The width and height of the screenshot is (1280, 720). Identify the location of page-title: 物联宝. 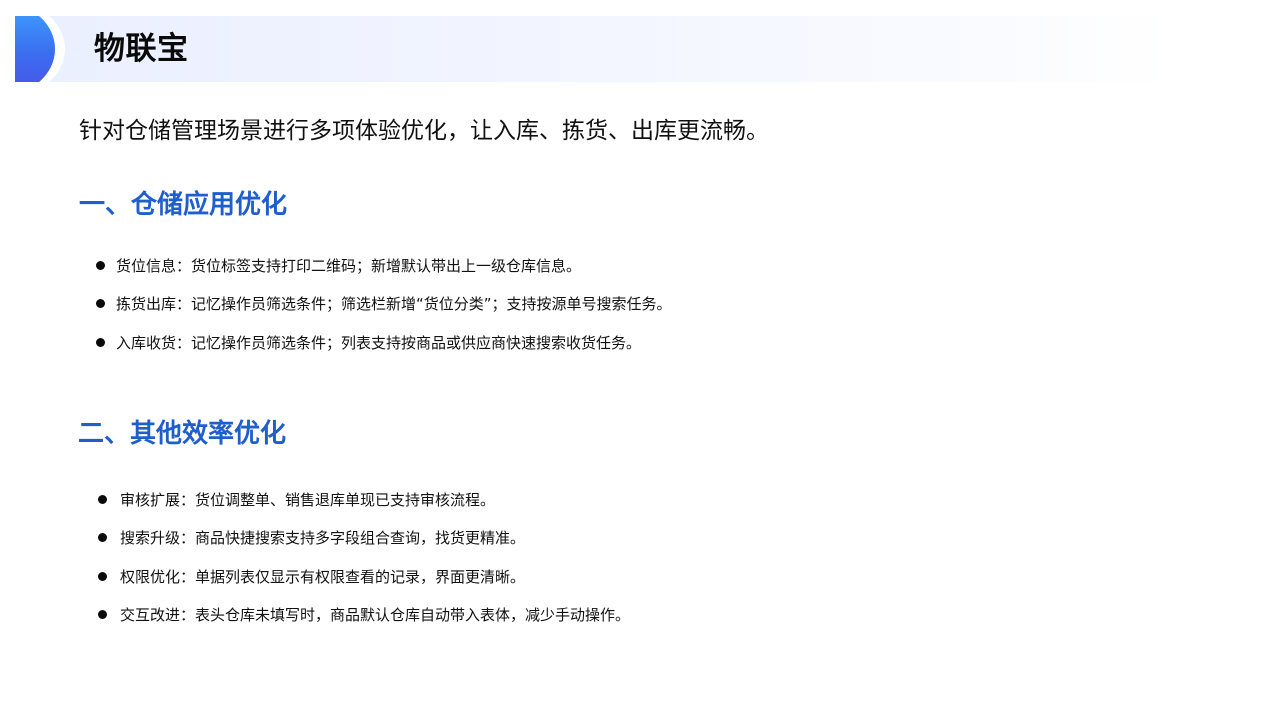
(141, 49).